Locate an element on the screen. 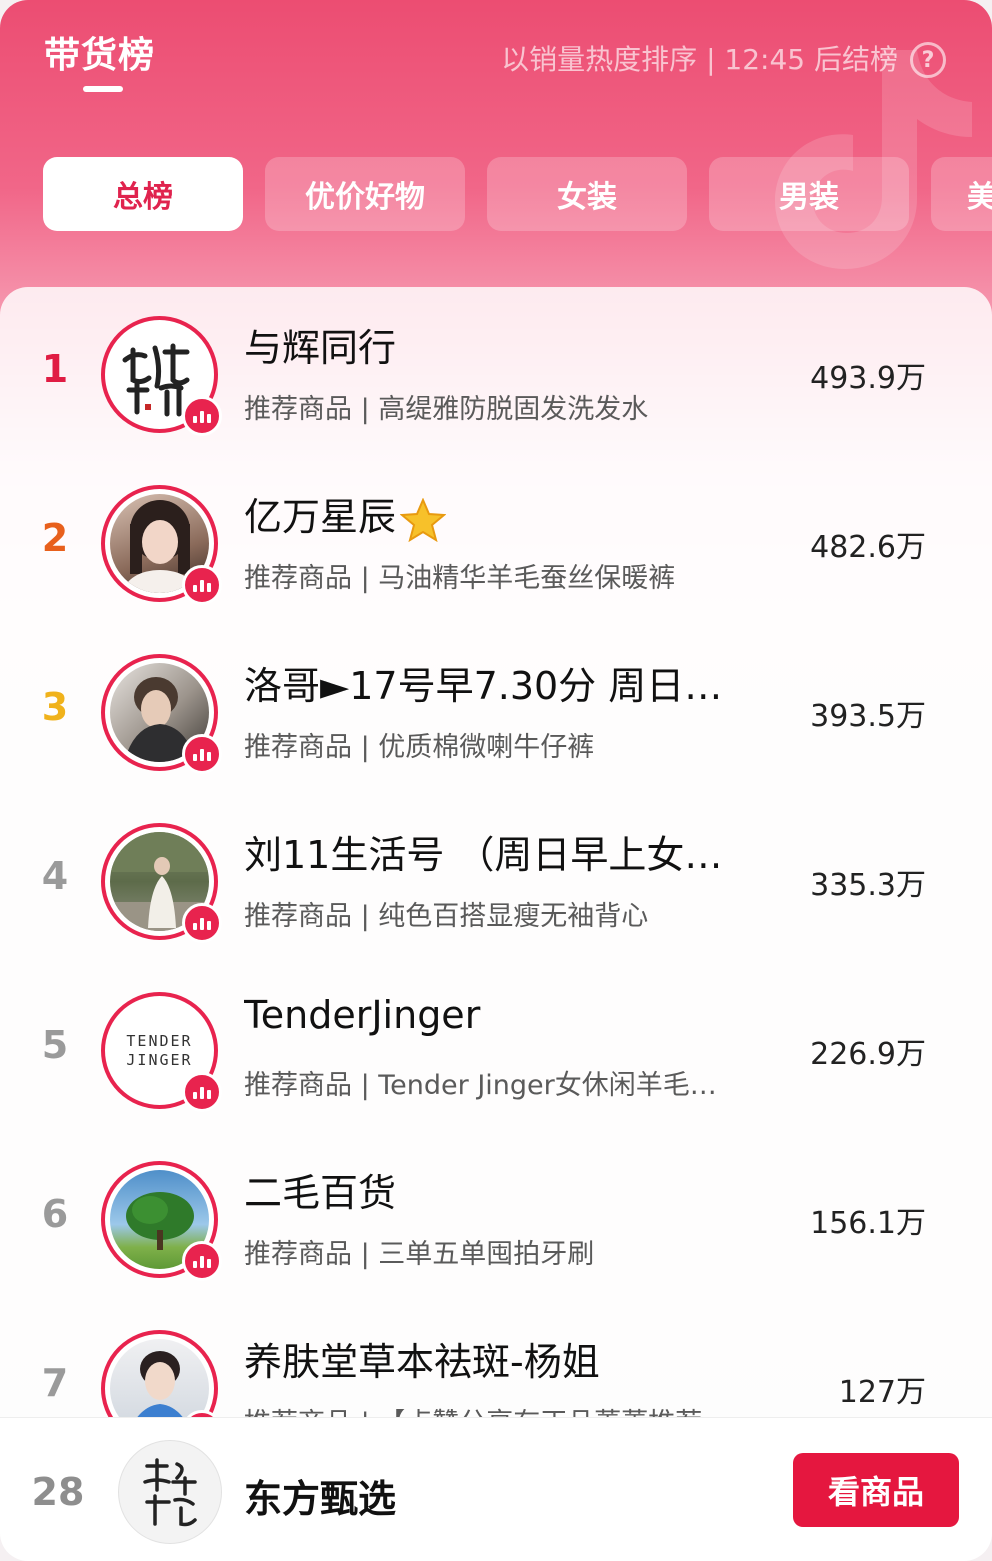  list-item: 6 二毛百货 推荐商品 | 三单五单囤拍牙刷 156.1万 is located at coordinates (496, 1216).